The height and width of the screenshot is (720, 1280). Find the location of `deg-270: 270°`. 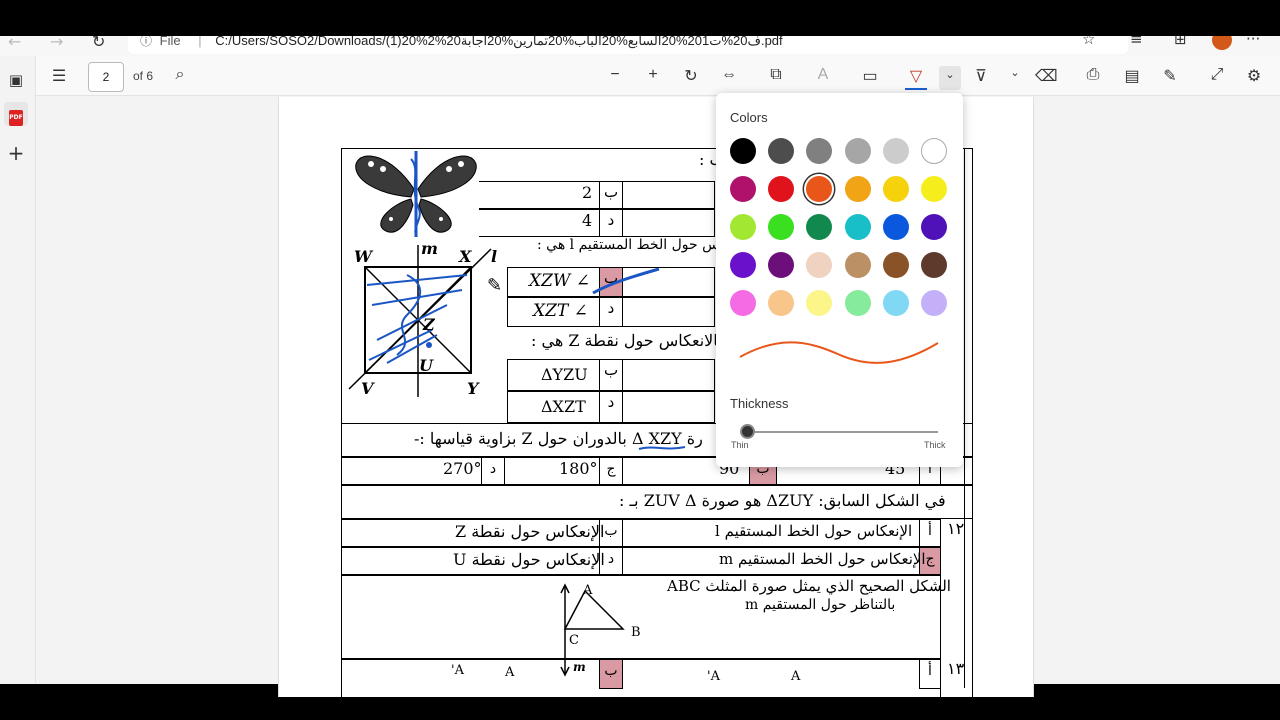

deg-270: 270° is located at coordinates (462, 468).